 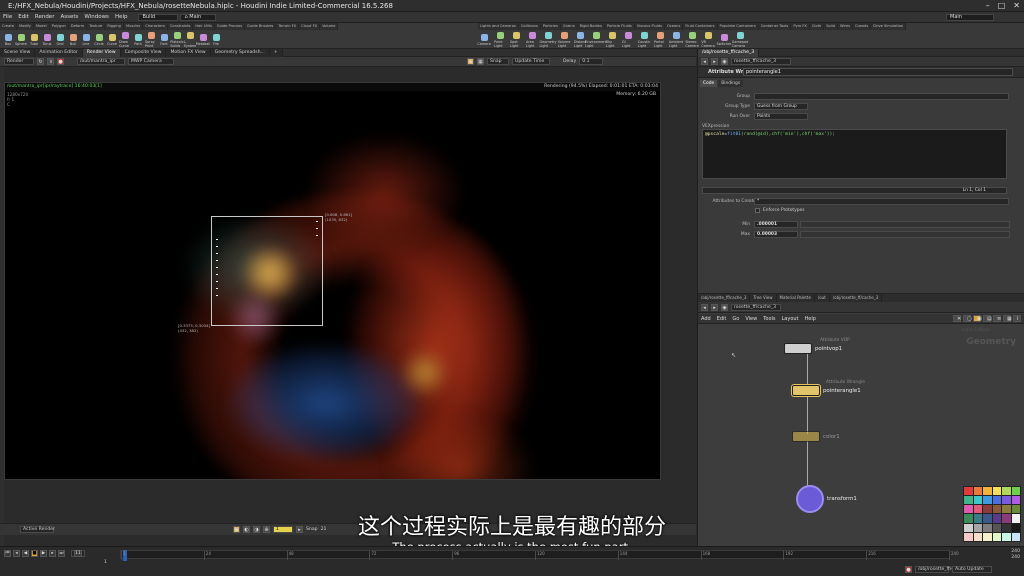 What do you see at coordinates (700, 26) in the screenshot?
I see `shelf-tab-fluid-containers: Fluid Containers` at bounding box center [700, 26].